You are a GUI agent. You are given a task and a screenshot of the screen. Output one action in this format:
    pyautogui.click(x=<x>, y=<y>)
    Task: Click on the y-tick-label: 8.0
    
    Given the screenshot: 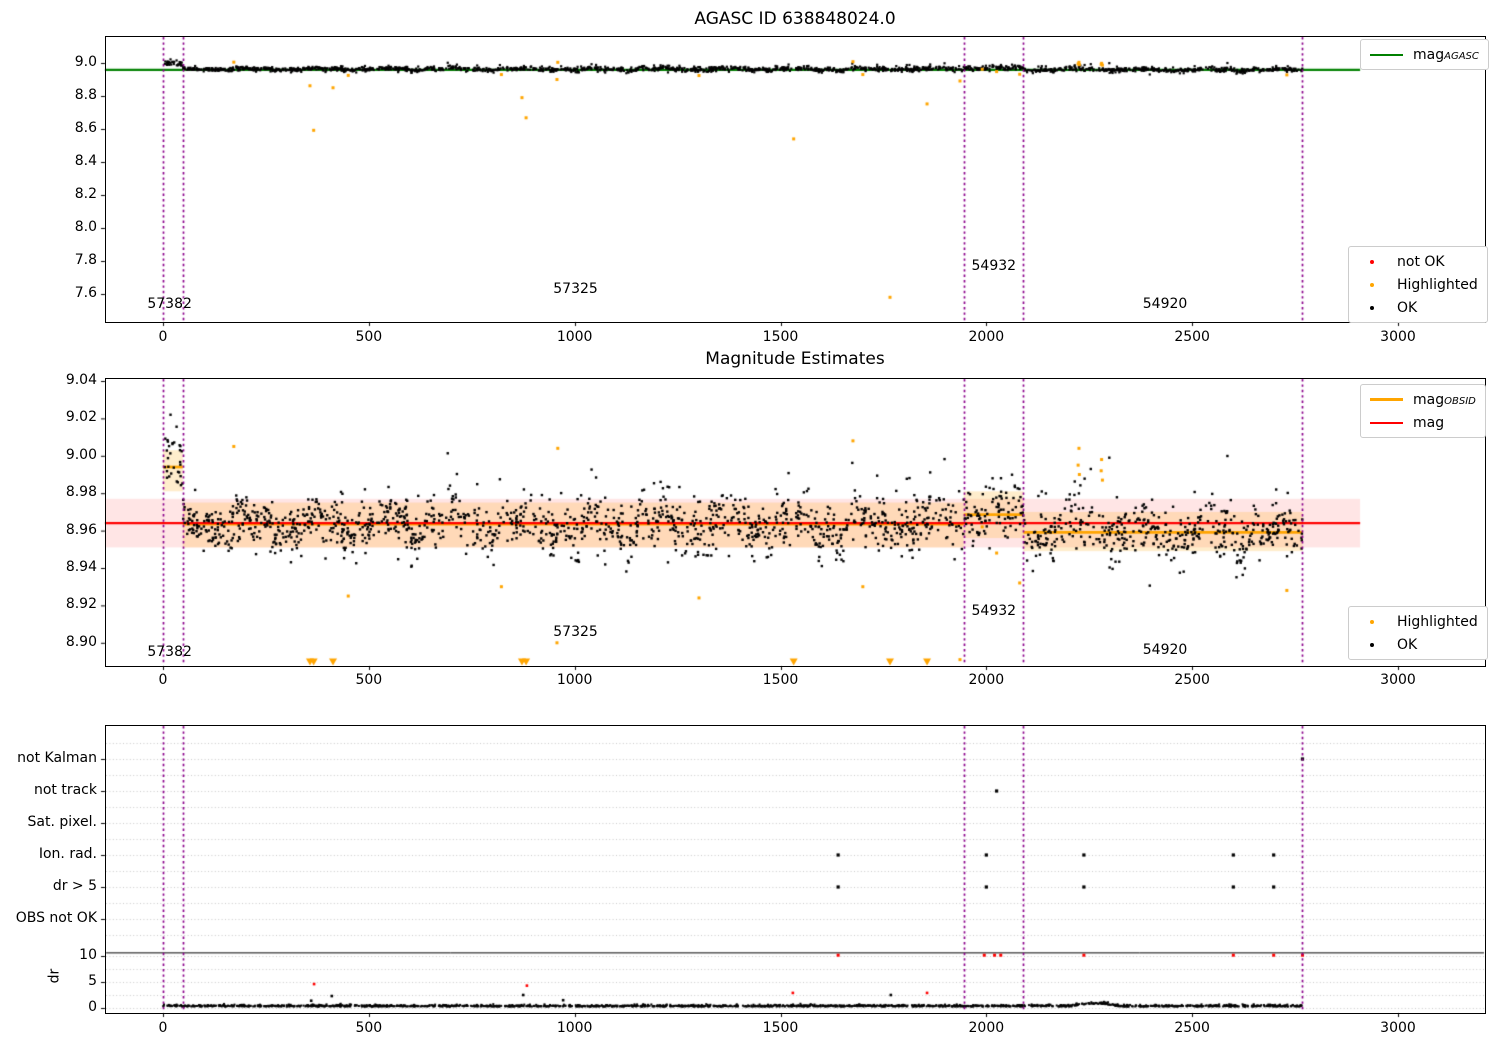 What is the action you would take?
    pyautogui.click(x=85, y=227)
    